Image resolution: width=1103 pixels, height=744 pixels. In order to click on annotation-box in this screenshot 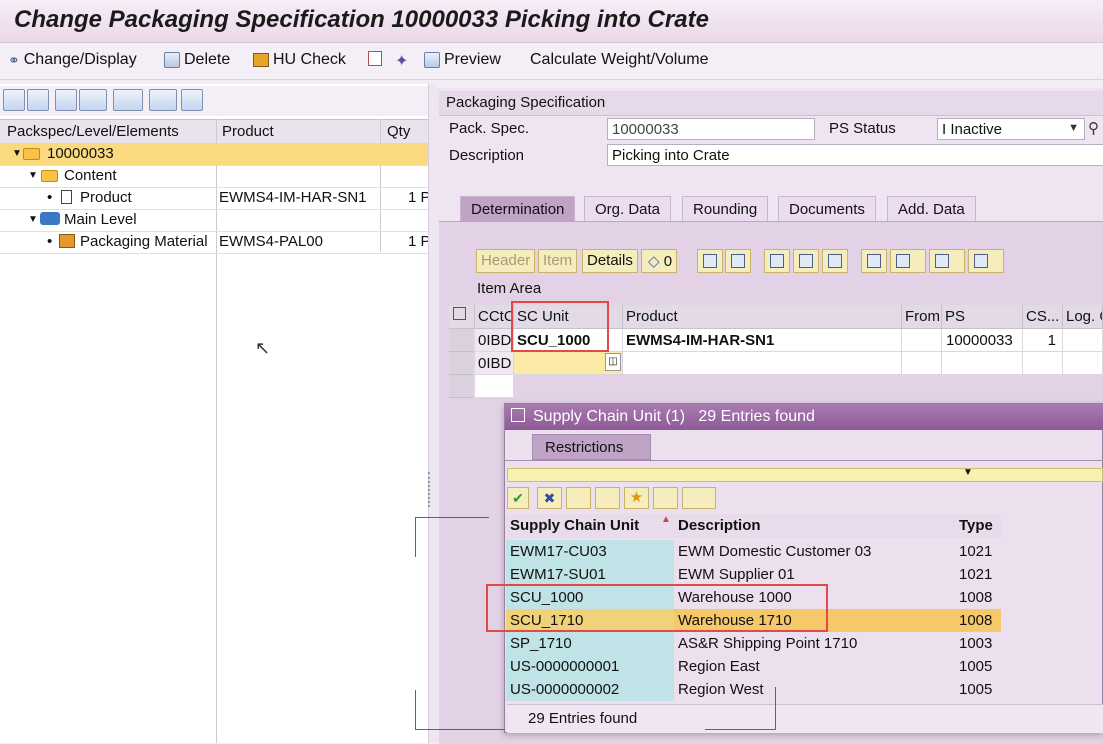, I will do `click(657, 608)`.